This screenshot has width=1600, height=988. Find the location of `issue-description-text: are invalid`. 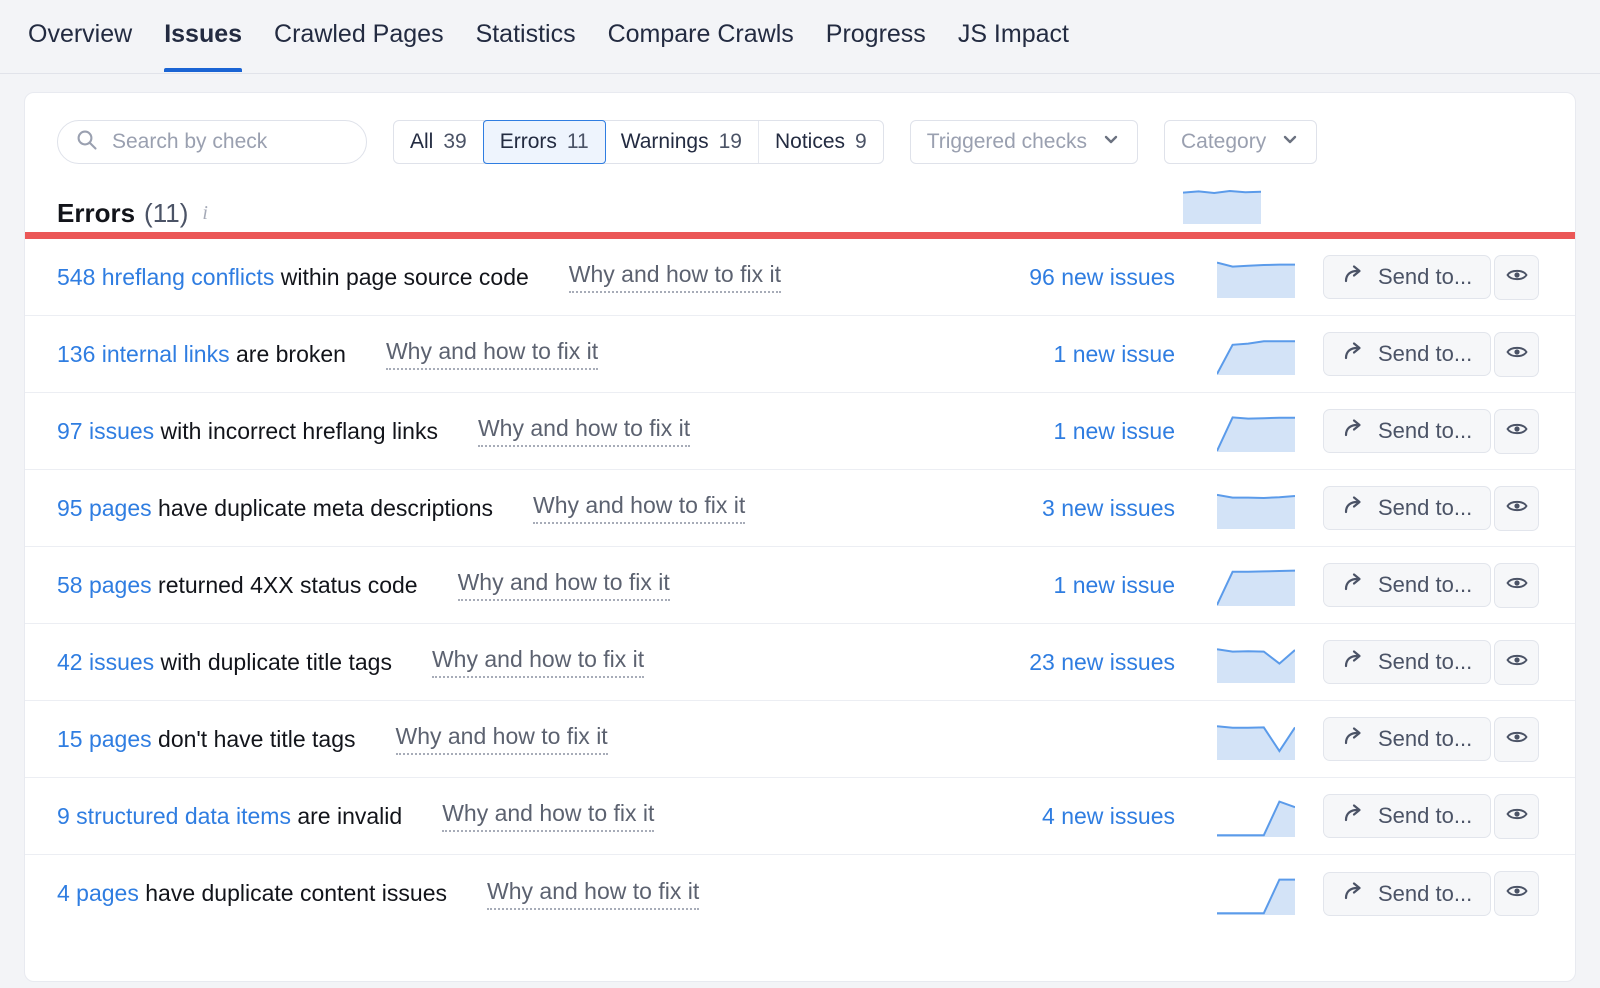

issue-description-text: are invalid is located at coordinates (346, 815).